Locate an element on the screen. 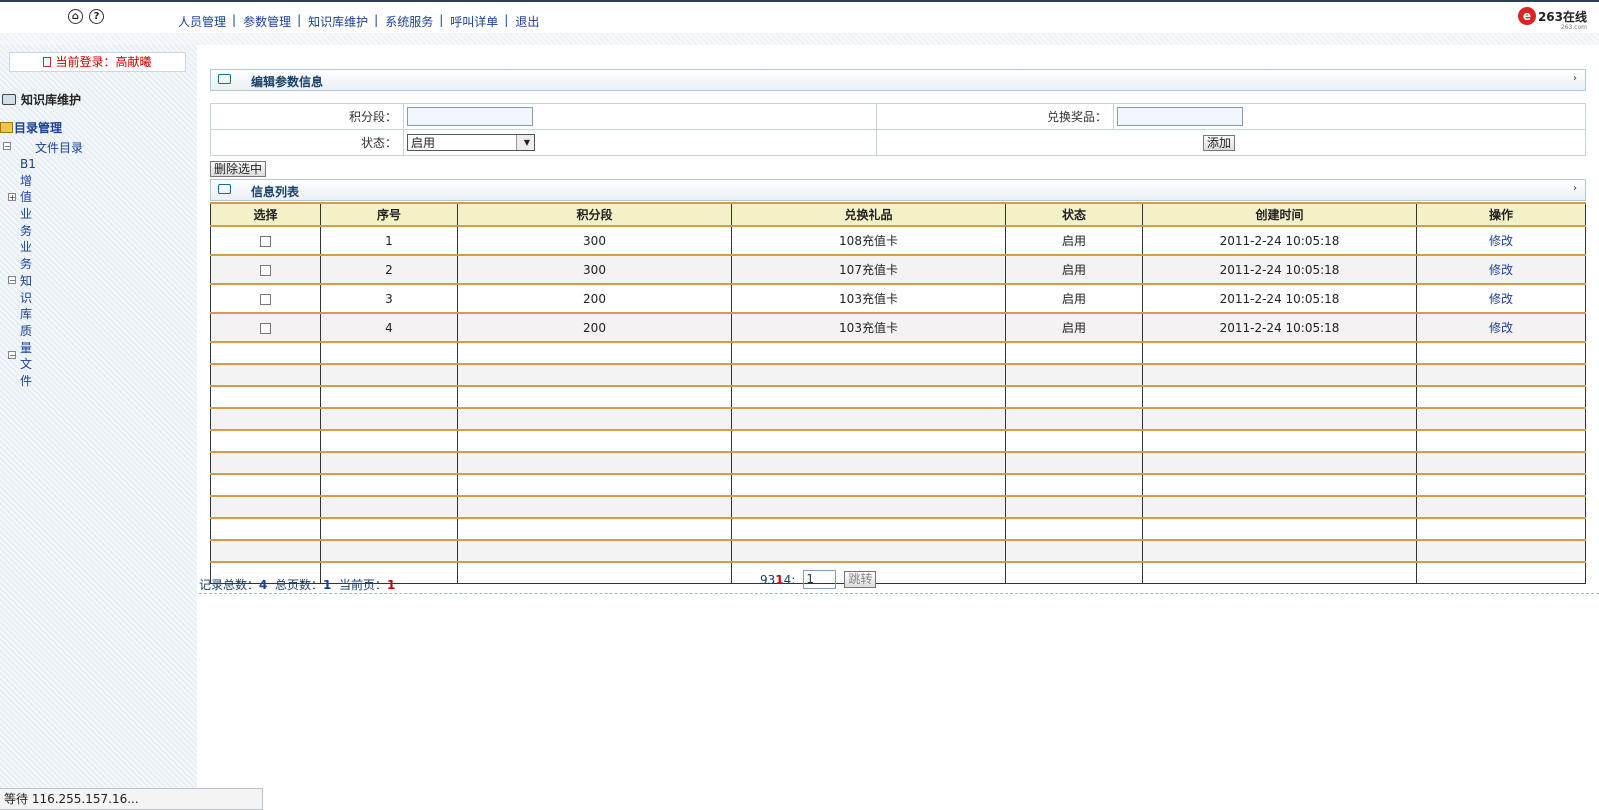 The width and height of the screenshot is (1599, 810). current-login-label: 当前登录：高献曦 is located at coordinates (103, 62).